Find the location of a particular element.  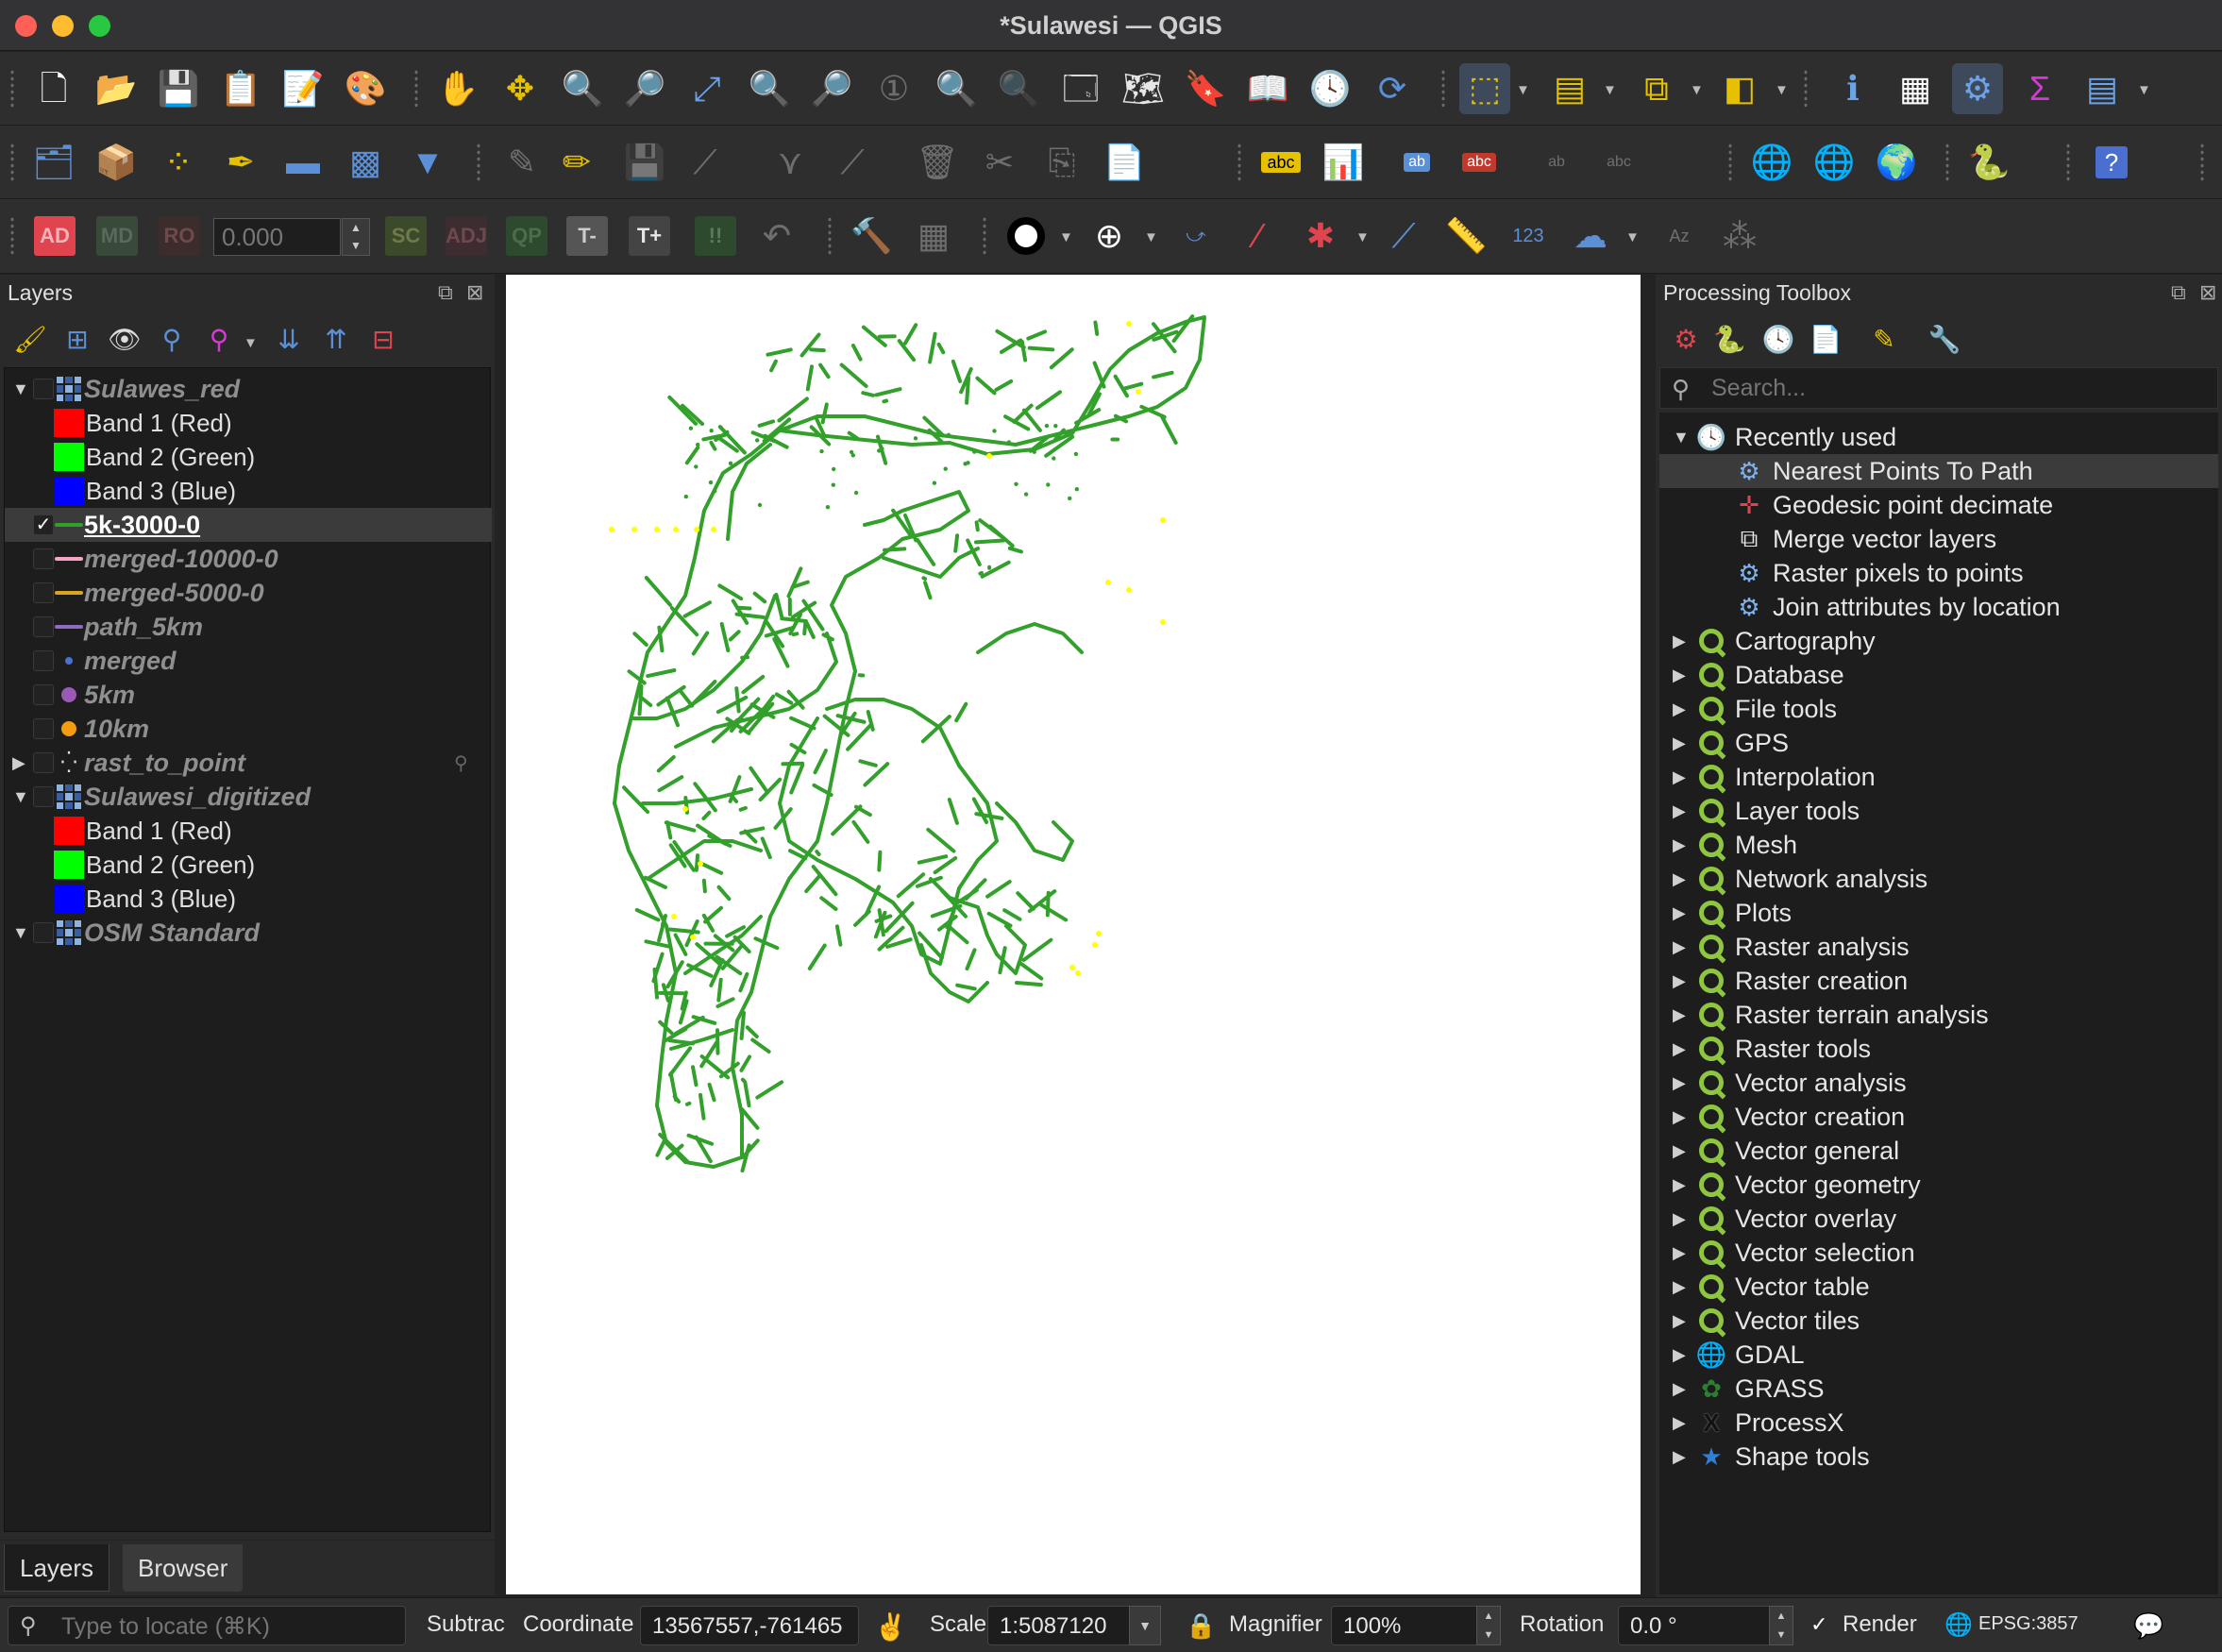

identify-features-icon: ℹ is located at coordinates (1853, 88).